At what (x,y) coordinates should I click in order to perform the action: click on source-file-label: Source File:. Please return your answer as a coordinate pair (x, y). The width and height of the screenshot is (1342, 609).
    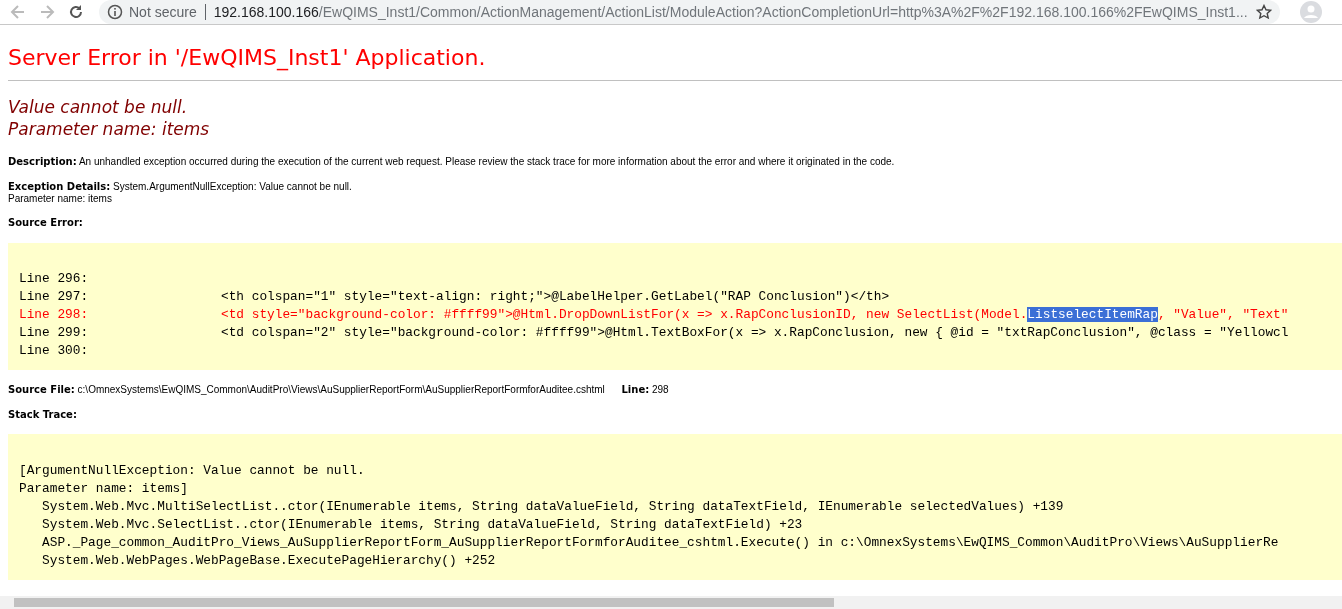
    Looking at the image, I should click on (41, 389).